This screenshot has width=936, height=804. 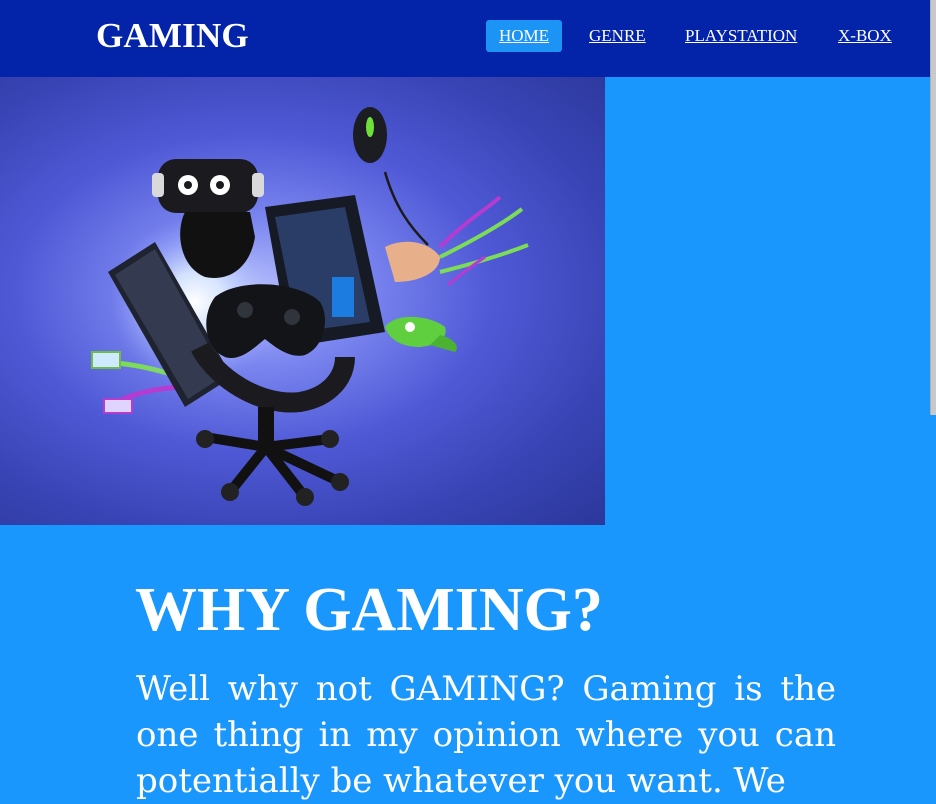 What do you see at coordinates (933, 207) in the screenshot?
I see `page-scrollbar` at bounding box center [933, 207].